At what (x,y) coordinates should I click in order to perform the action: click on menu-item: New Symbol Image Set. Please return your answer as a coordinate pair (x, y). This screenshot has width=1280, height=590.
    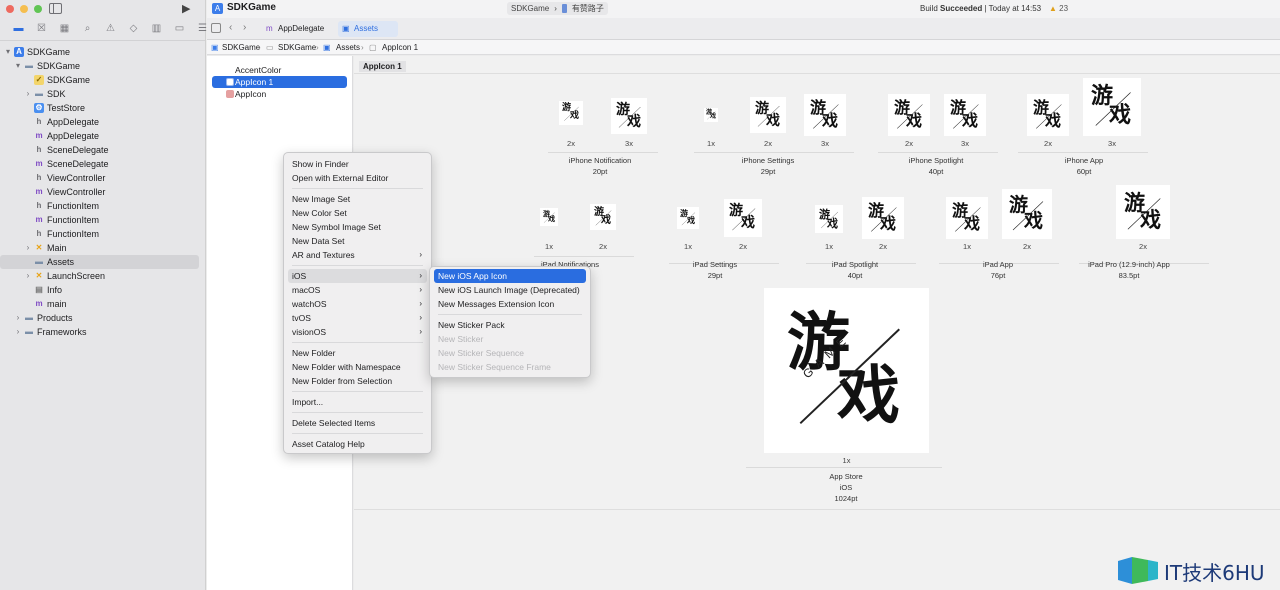
    Looking at the image, I should click on (357, 227).